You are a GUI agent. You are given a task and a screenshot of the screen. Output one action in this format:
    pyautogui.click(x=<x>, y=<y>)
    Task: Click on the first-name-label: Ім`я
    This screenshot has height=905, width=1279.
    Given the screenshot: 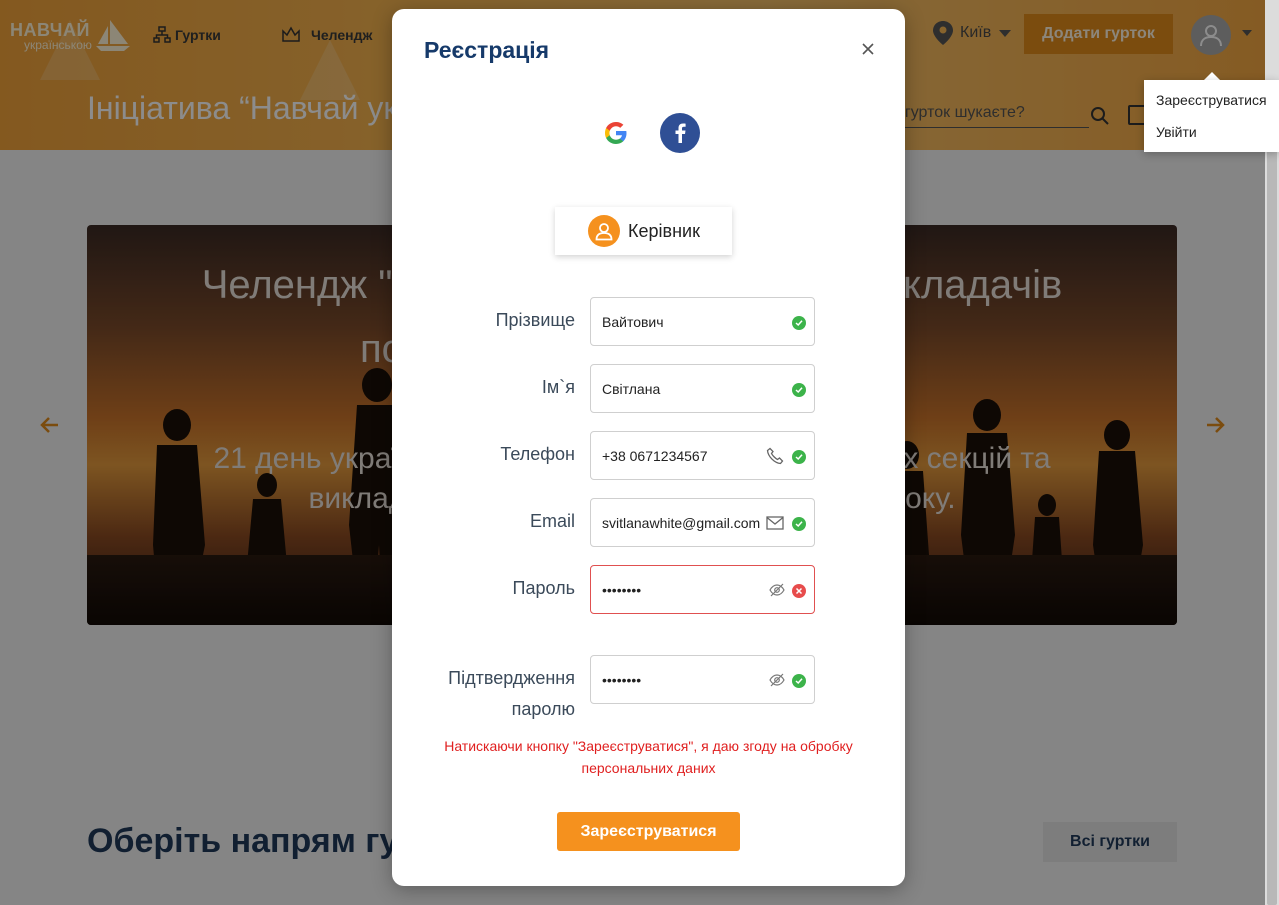 What is the action you would take?
    pyautogui.click(x=558, y=387)
    